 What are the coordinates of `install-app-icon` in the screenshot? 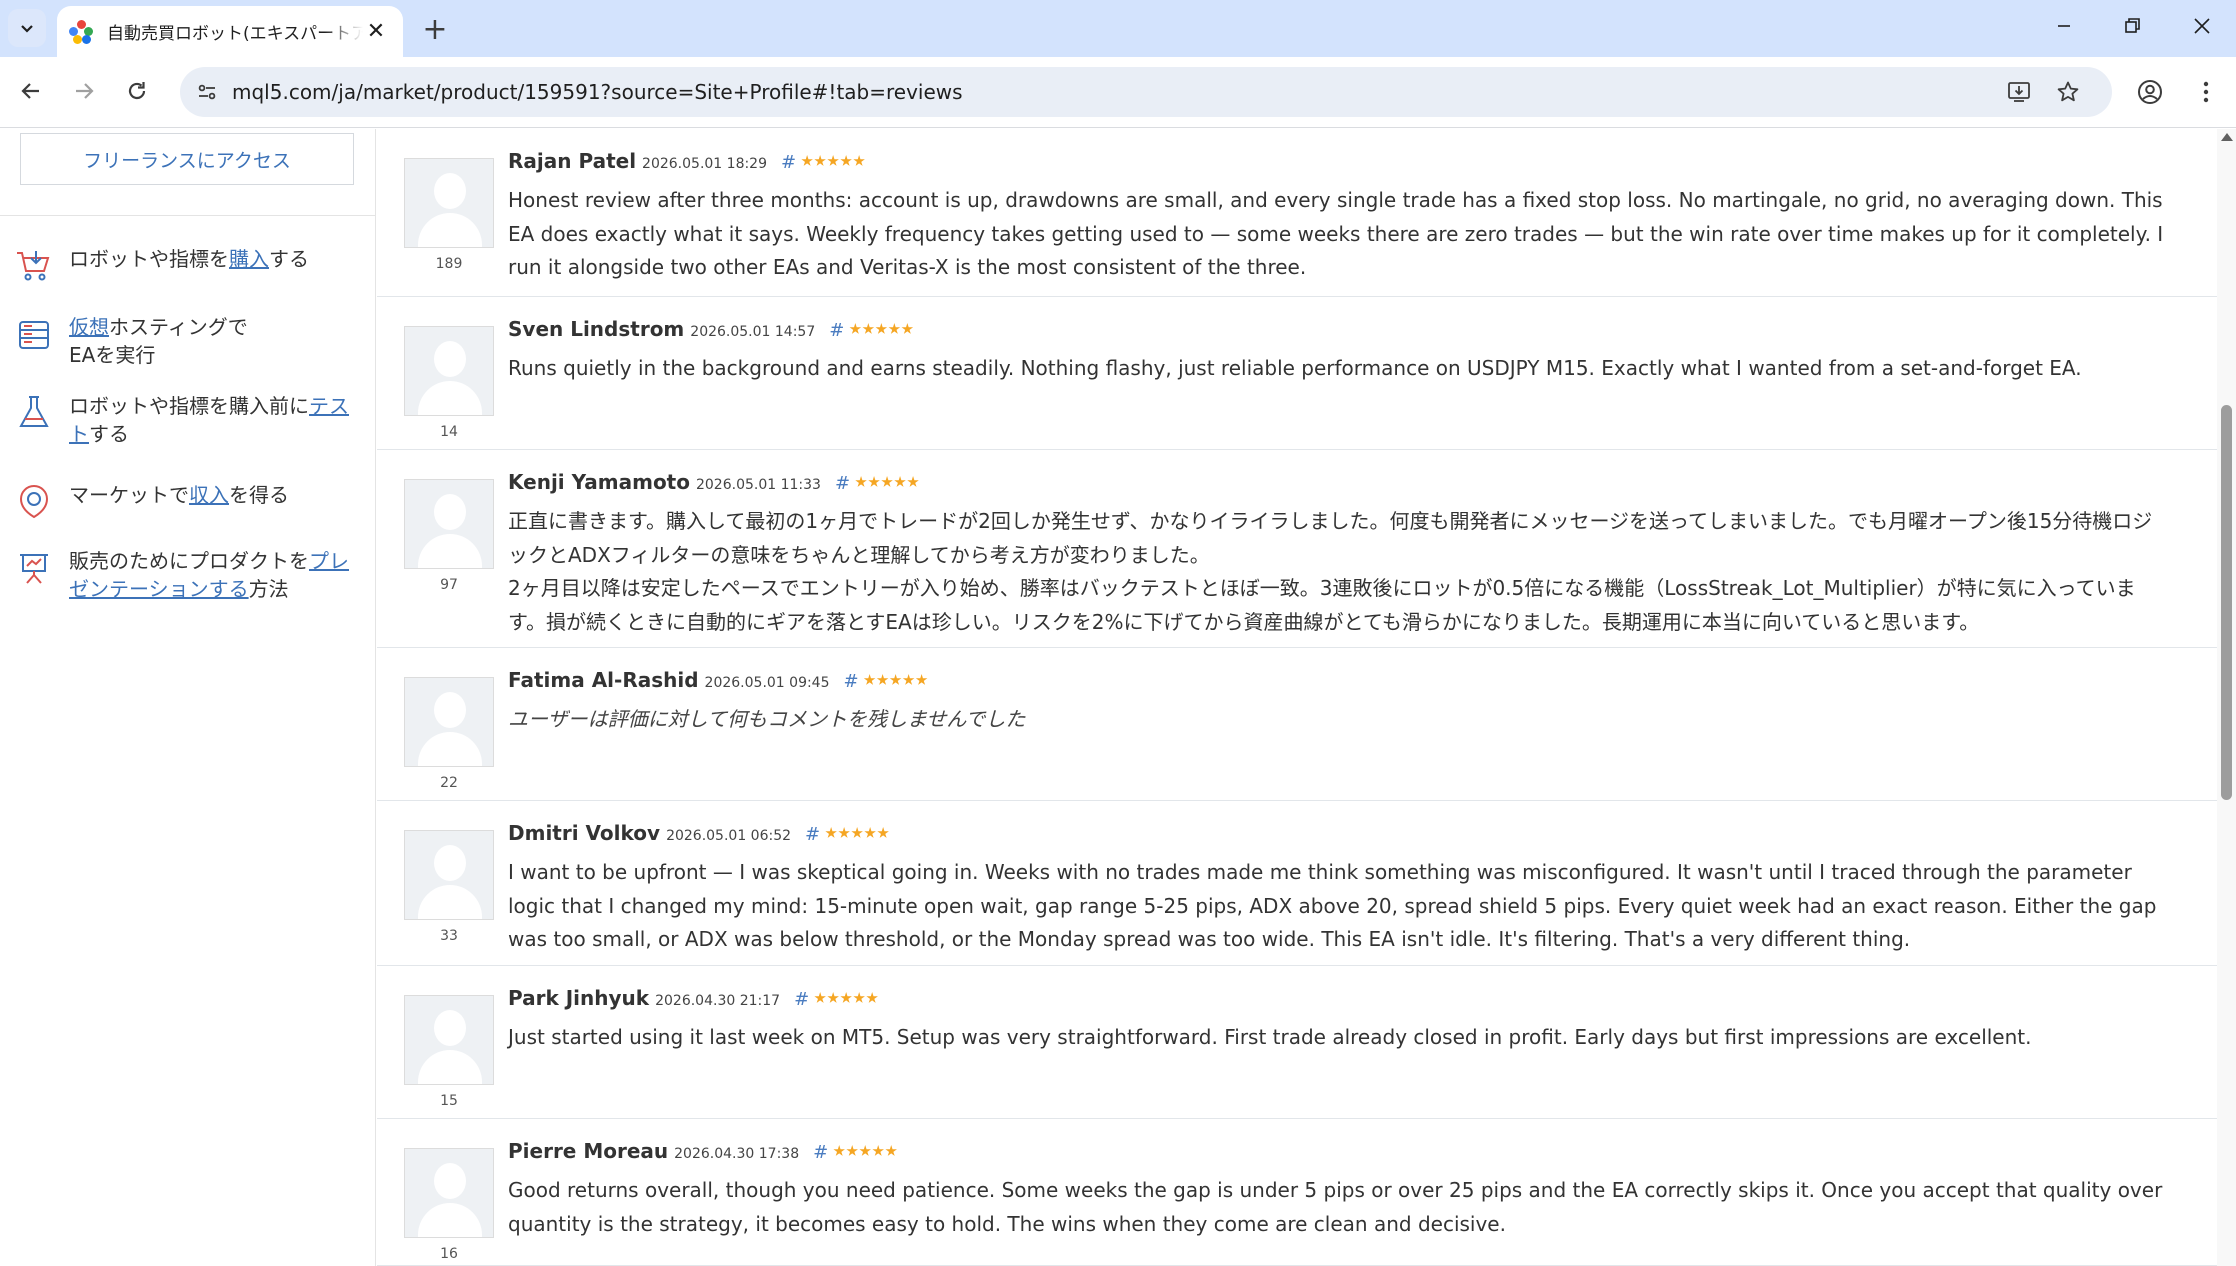 It's located at (2019, 92).